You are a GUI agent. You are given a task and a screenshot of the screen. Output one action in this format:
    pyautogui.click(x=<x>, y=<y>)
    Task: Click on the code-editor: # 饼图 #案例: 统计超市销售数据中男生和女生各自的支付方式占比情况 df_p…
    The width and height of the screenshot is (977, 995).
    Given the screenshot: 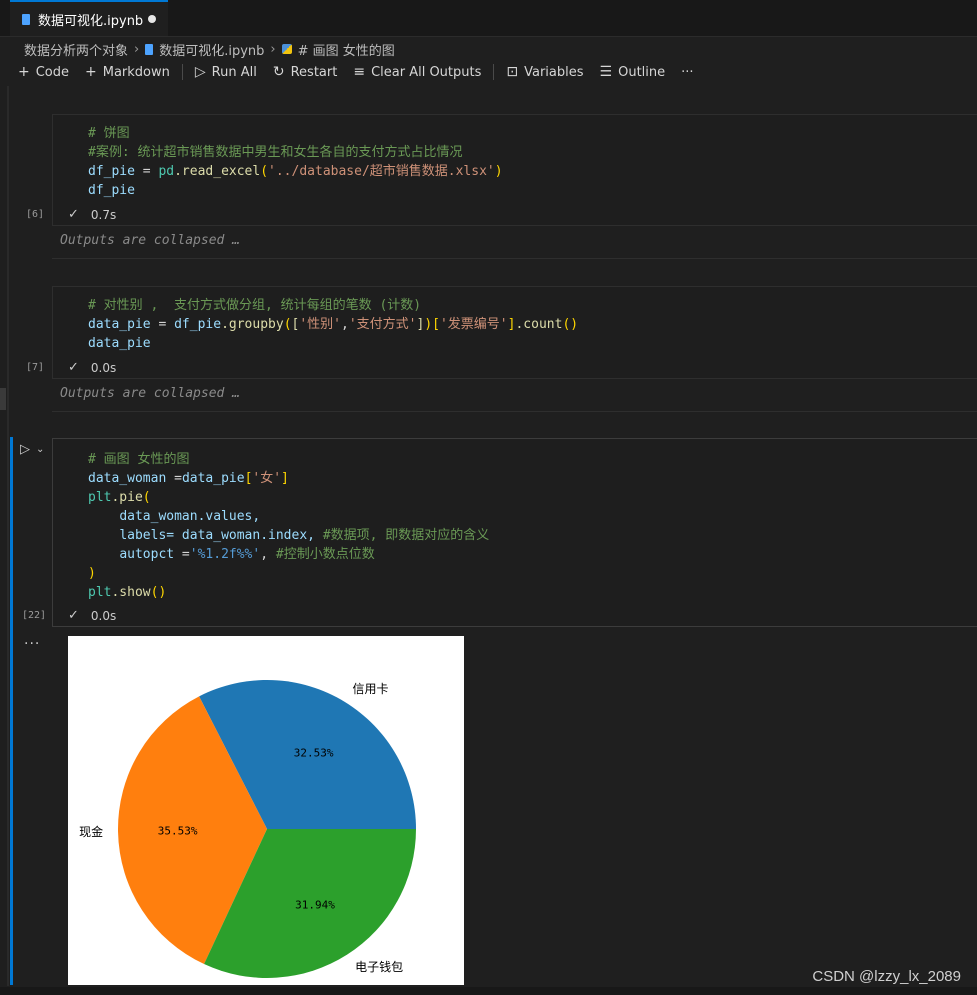 What is the action you would take?
    pyautogui.click(x=295, y=162)
    